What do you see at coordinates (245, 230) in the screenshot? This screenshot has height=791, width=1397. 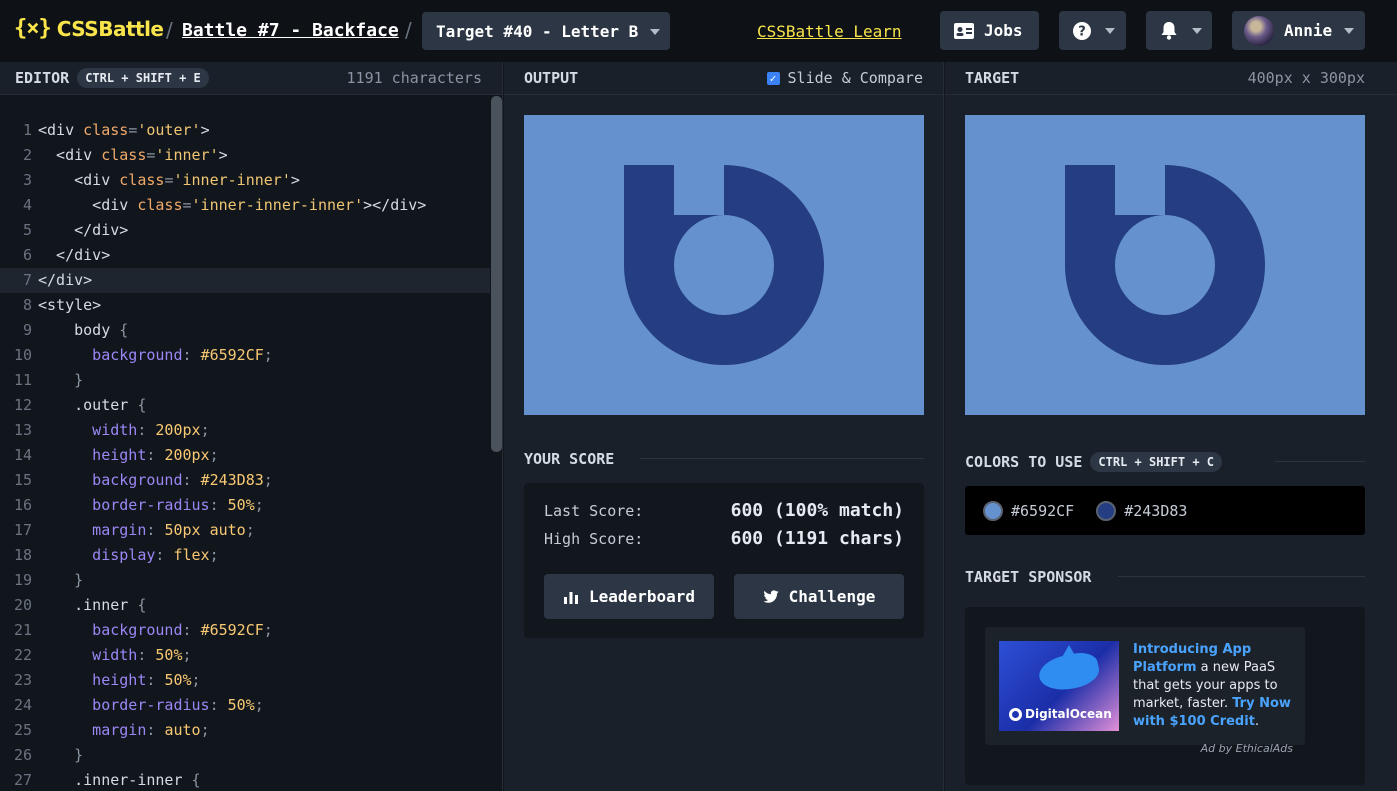 I see `code-line: 5 </div>` at bounding box center [245, 230].